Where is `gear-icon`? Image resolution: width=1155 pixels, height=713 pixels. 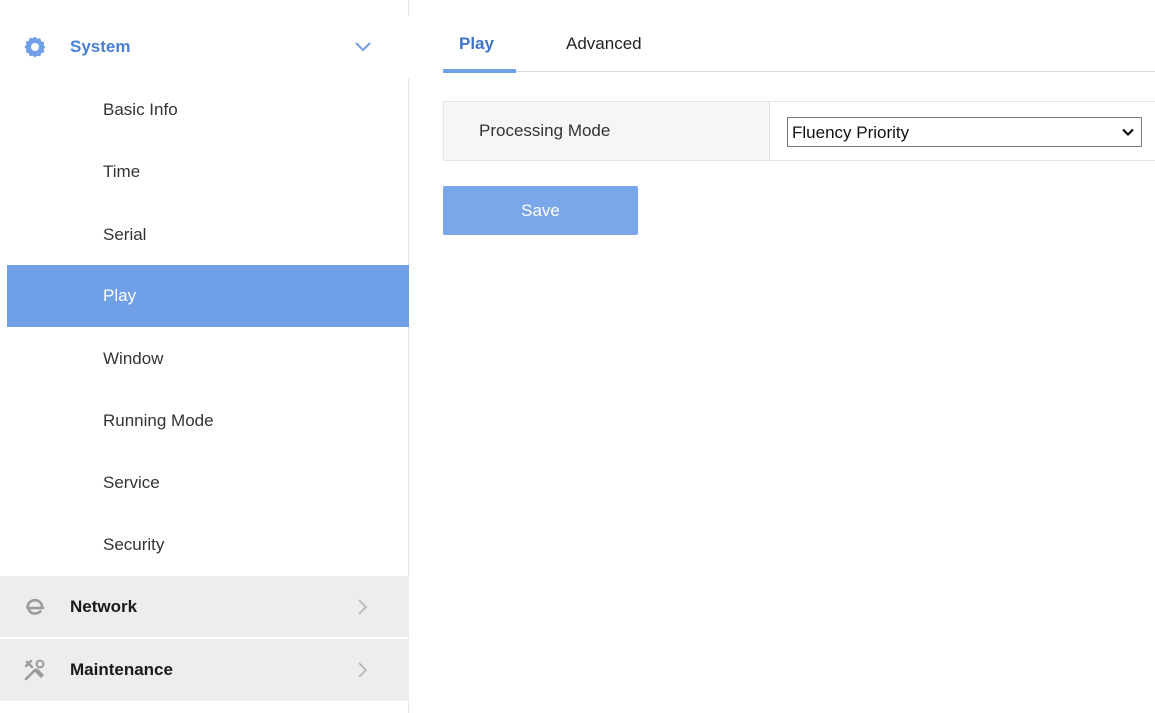
gear-icon is located at coordinates (35, 47).